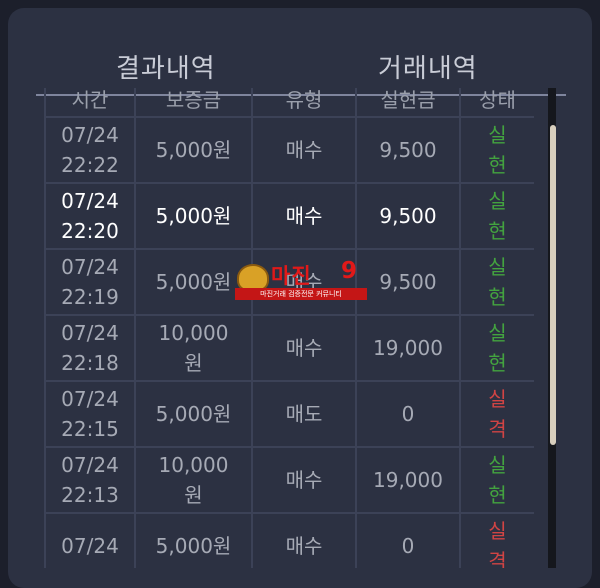  I want to click on header-deposit: 보증금, so click(193, 103).